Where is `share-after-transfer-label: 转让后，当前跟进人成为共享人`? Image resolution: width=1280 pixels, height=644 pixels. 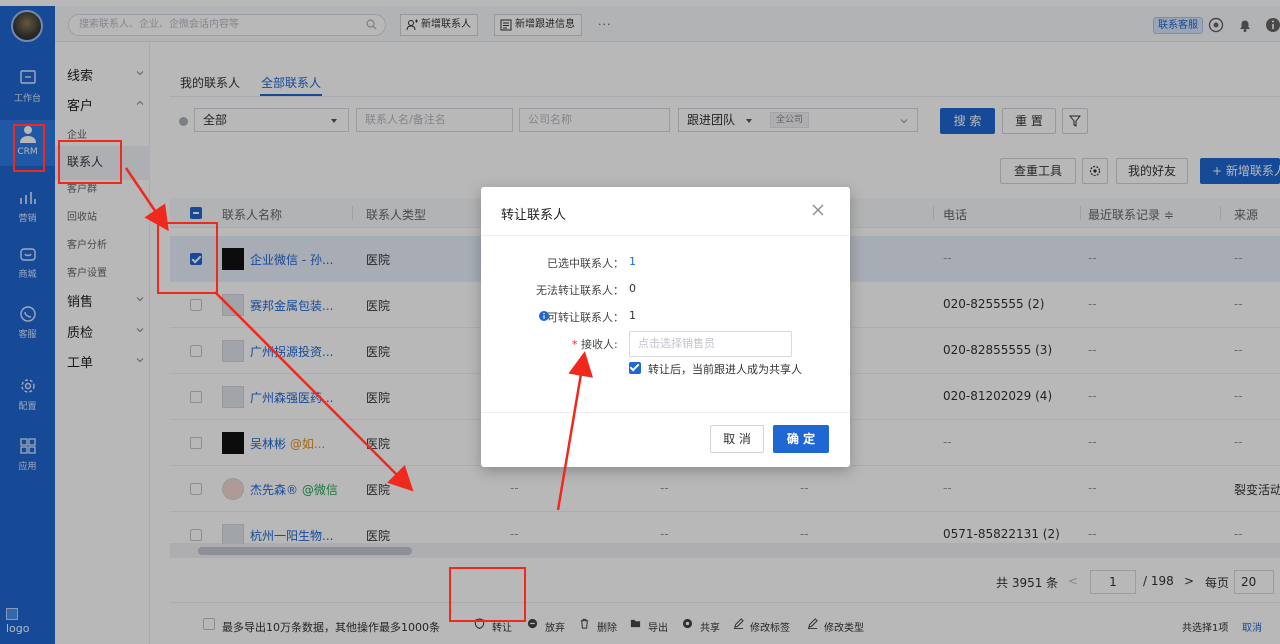
share-after-transfer-label: 转让后，当前跟进人成为共享人 is located at coordinates (725, 369).